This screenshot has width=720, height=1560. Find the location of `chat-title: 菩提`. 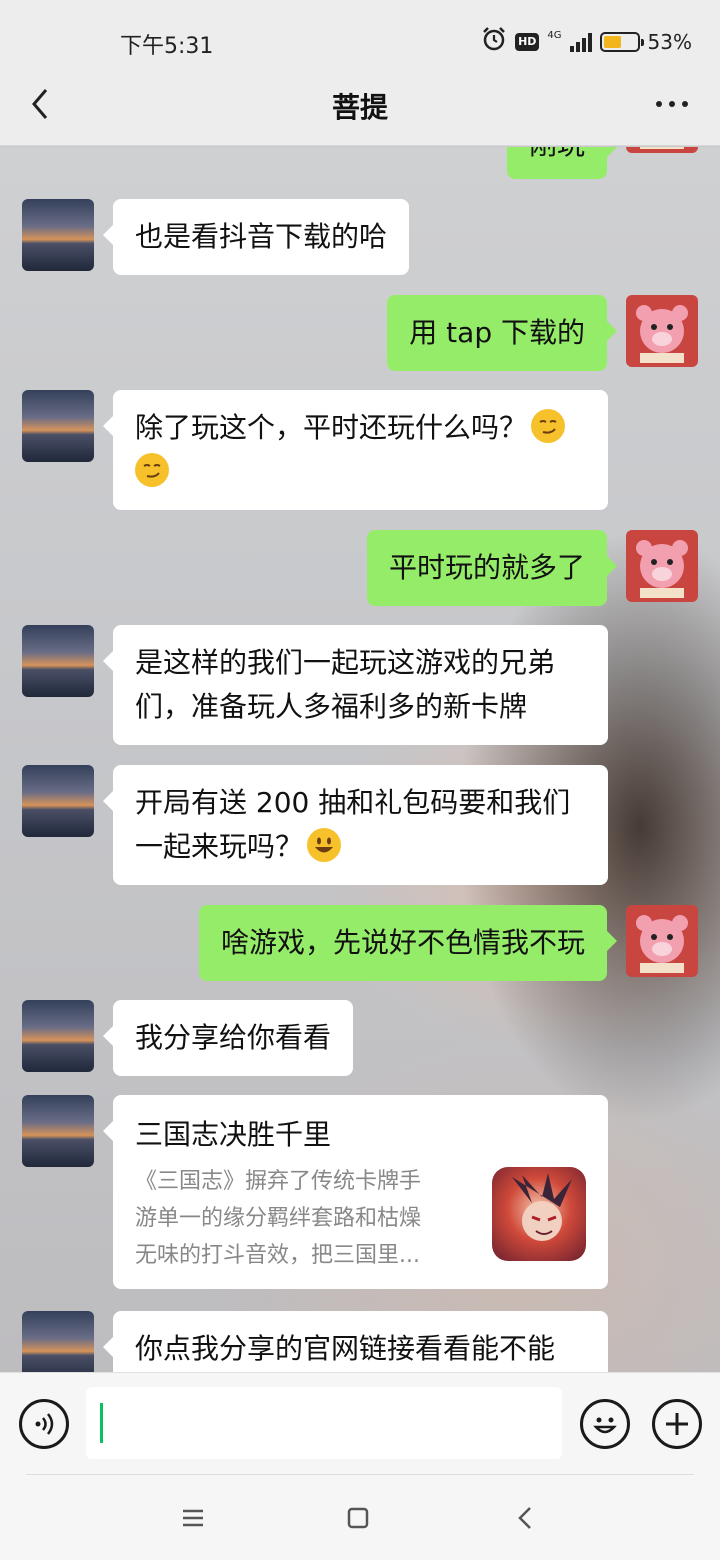

chat-title: 菩提 is located at coordinates (359, 107).